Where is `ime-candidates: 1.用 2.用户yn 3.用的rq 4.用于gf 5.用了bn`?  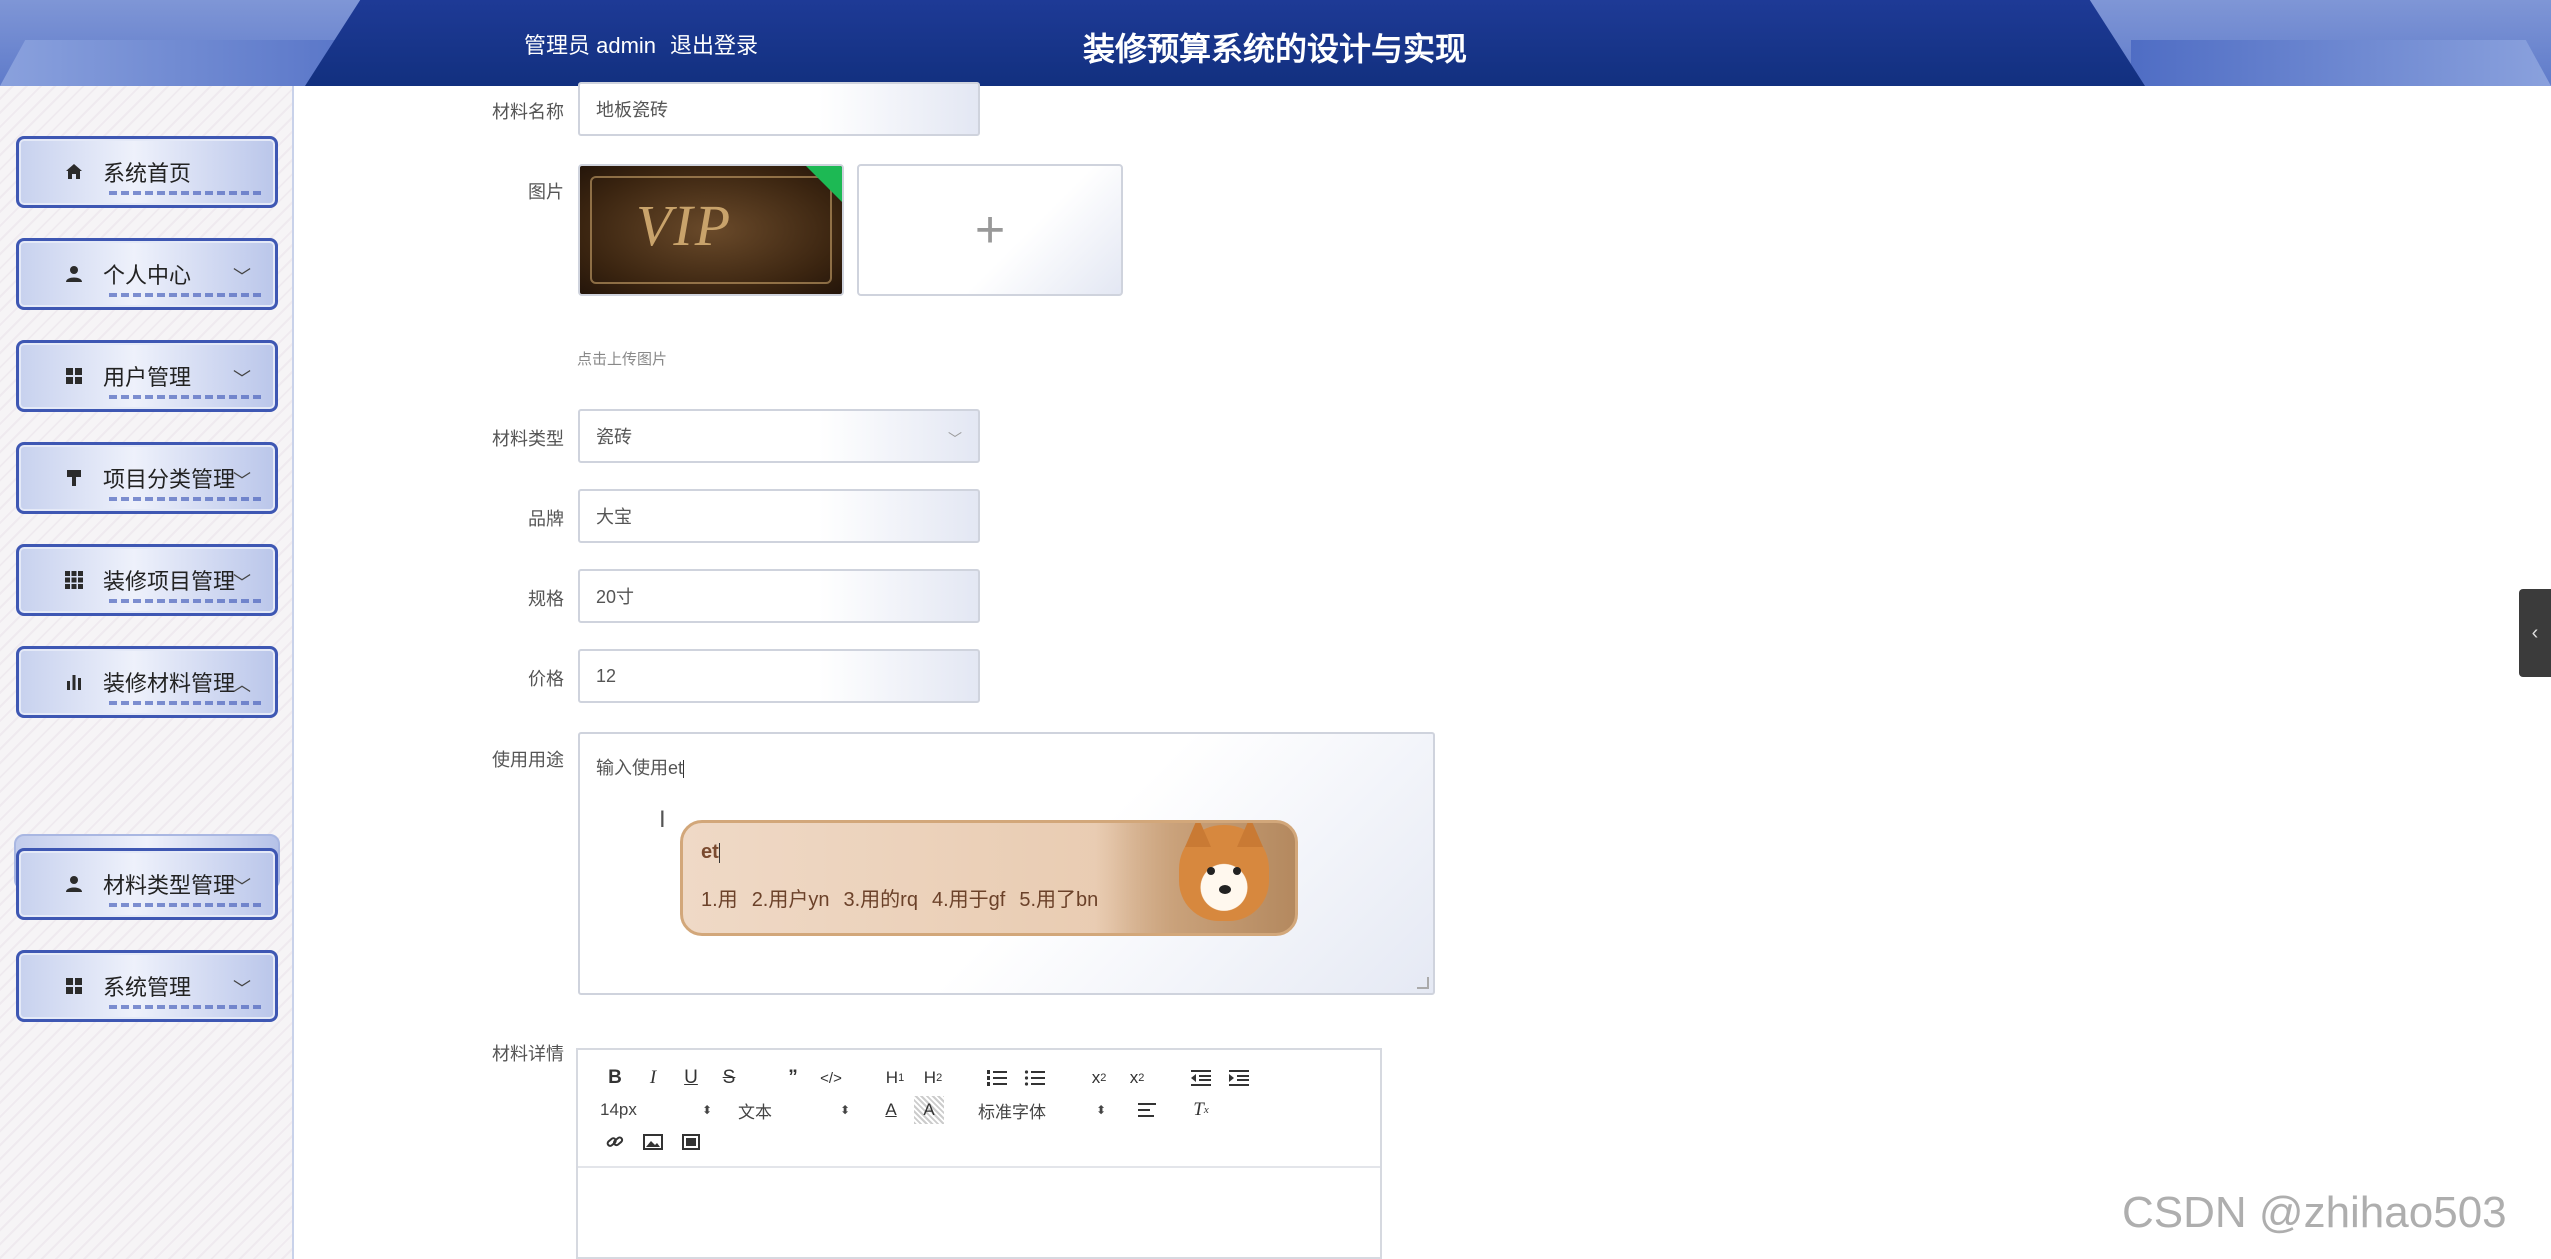 ime-candidates: 1.用 2.用户yn 3.用的rq 4.用于gf 5.用了bn is located at coordinates (899, 897).